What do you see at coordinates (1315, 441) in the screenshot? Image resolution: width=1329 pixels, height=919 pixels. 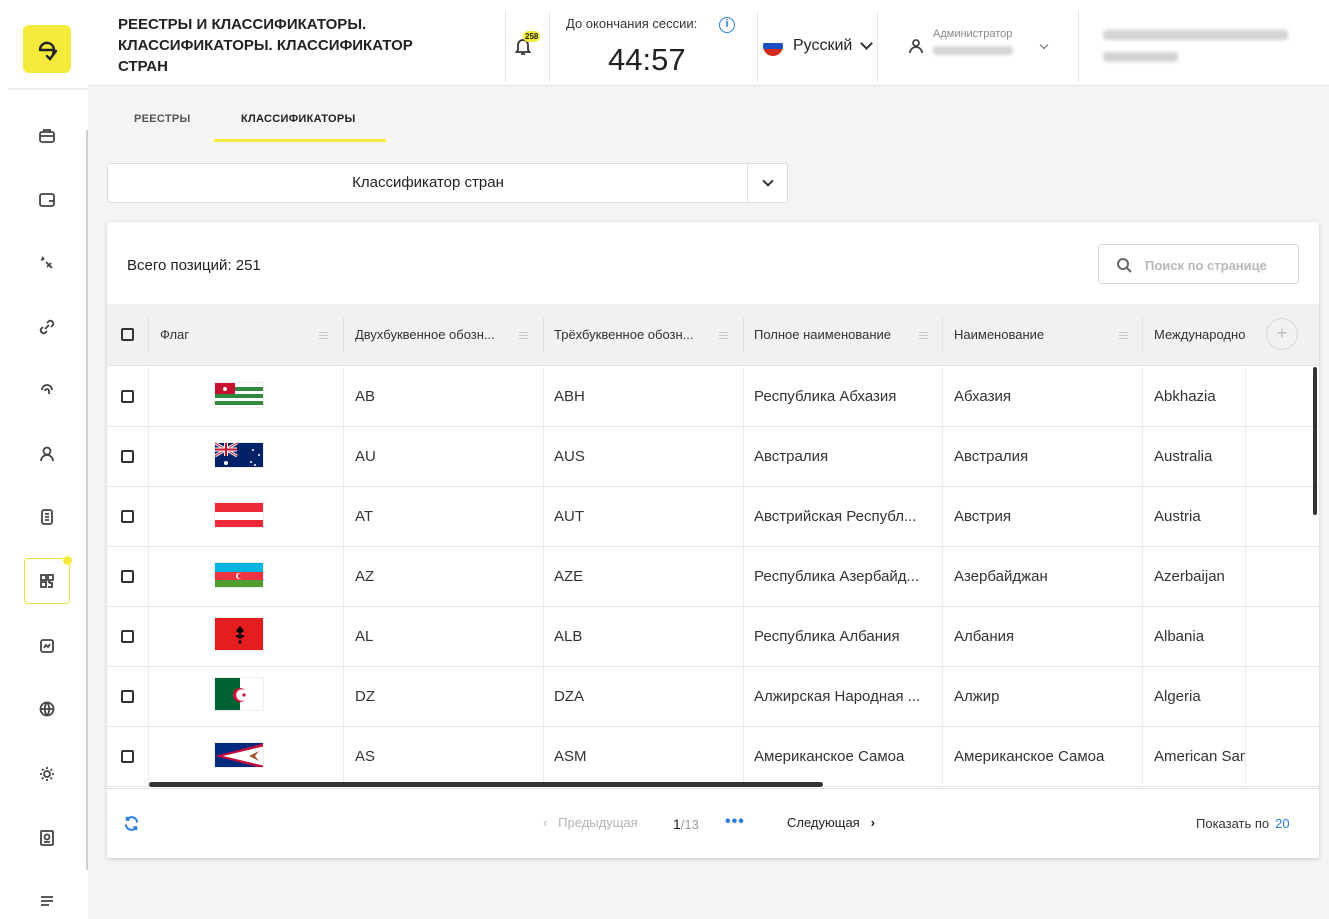 I see `vertical-scrollbar` at bounding box center [1315, 441].